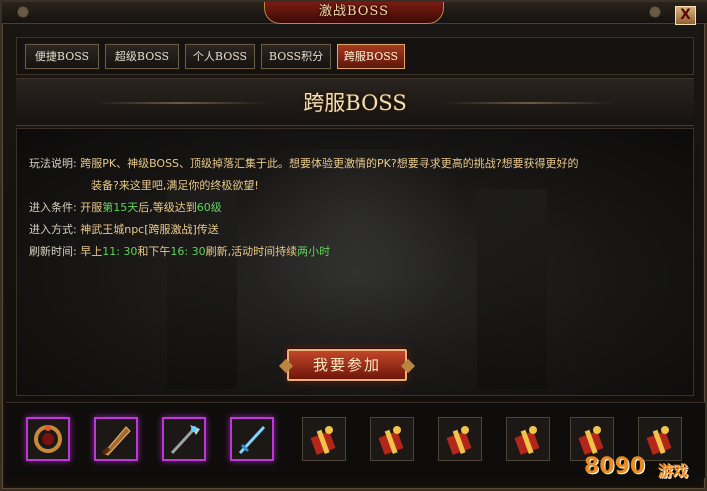 This screenshot has width=707, height=491. Describe the element at coordinates (142, 56) in the screenshot. I see `tab-super-boss: 超级BOSS` at that location.